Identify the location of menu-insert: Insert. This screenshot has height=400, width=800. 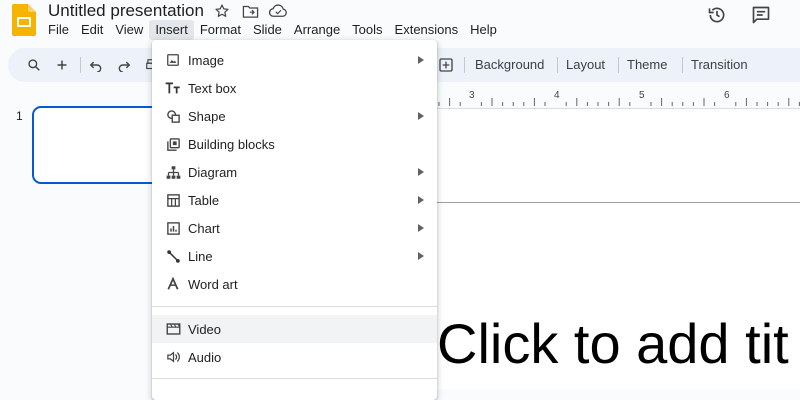
(171, 30).